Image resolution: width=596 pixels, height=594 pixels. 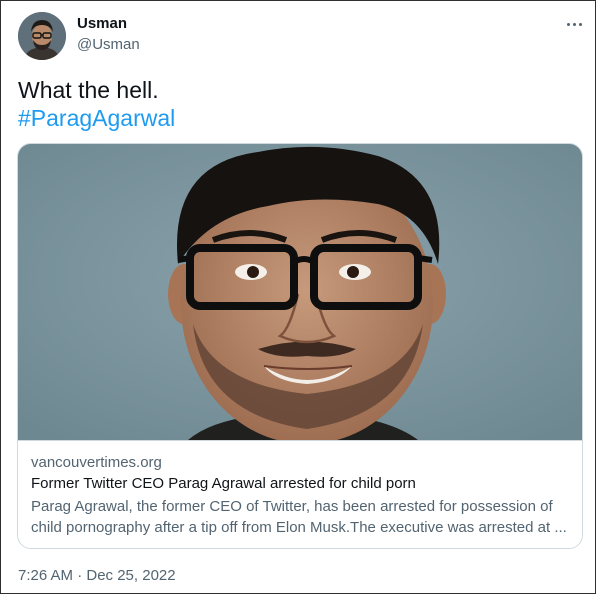 What do you see at coordinates (88, 90) in the screenshot?
I see `tweet-text: What the hell.` at bounding box center [88, 90].